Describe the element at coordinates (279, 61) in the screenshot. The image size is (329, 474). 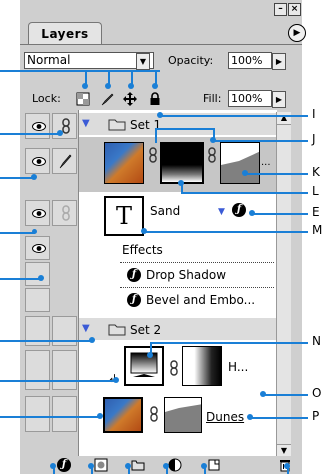
I see `opacity-arrow-icon: ▶` at that location.